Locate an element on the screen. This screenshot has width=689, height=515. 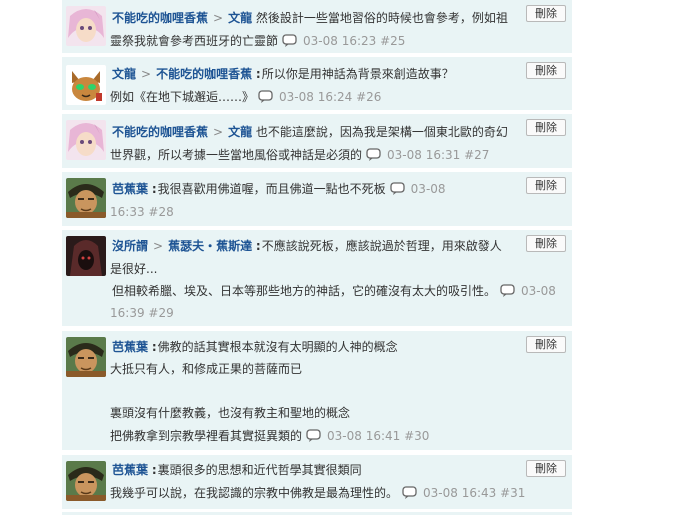
author-link: 沒所謂 is located at coordinates (130, 246).